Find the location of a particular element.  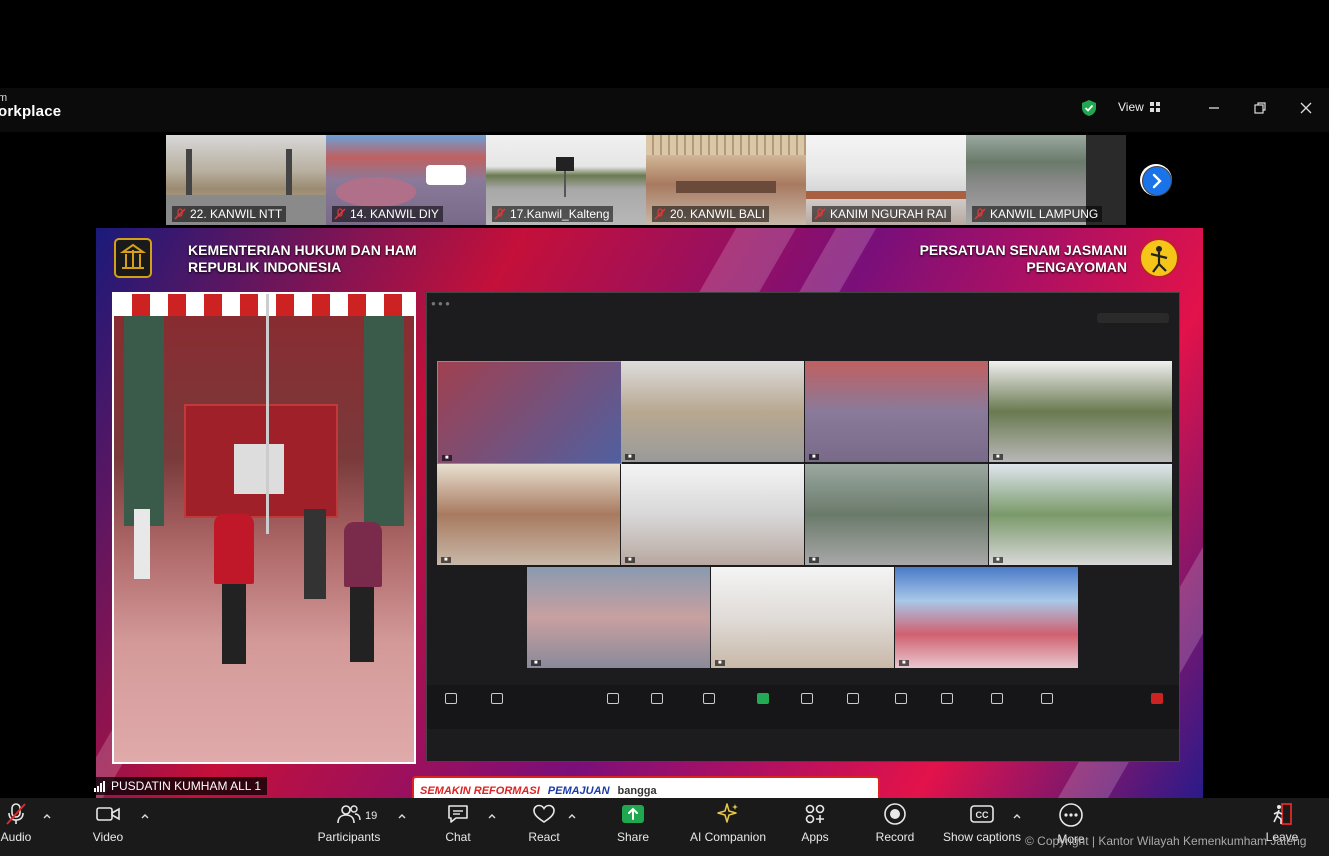

participant-name: KANWIL LAMPUNG is located at coordinates (1037, 214).